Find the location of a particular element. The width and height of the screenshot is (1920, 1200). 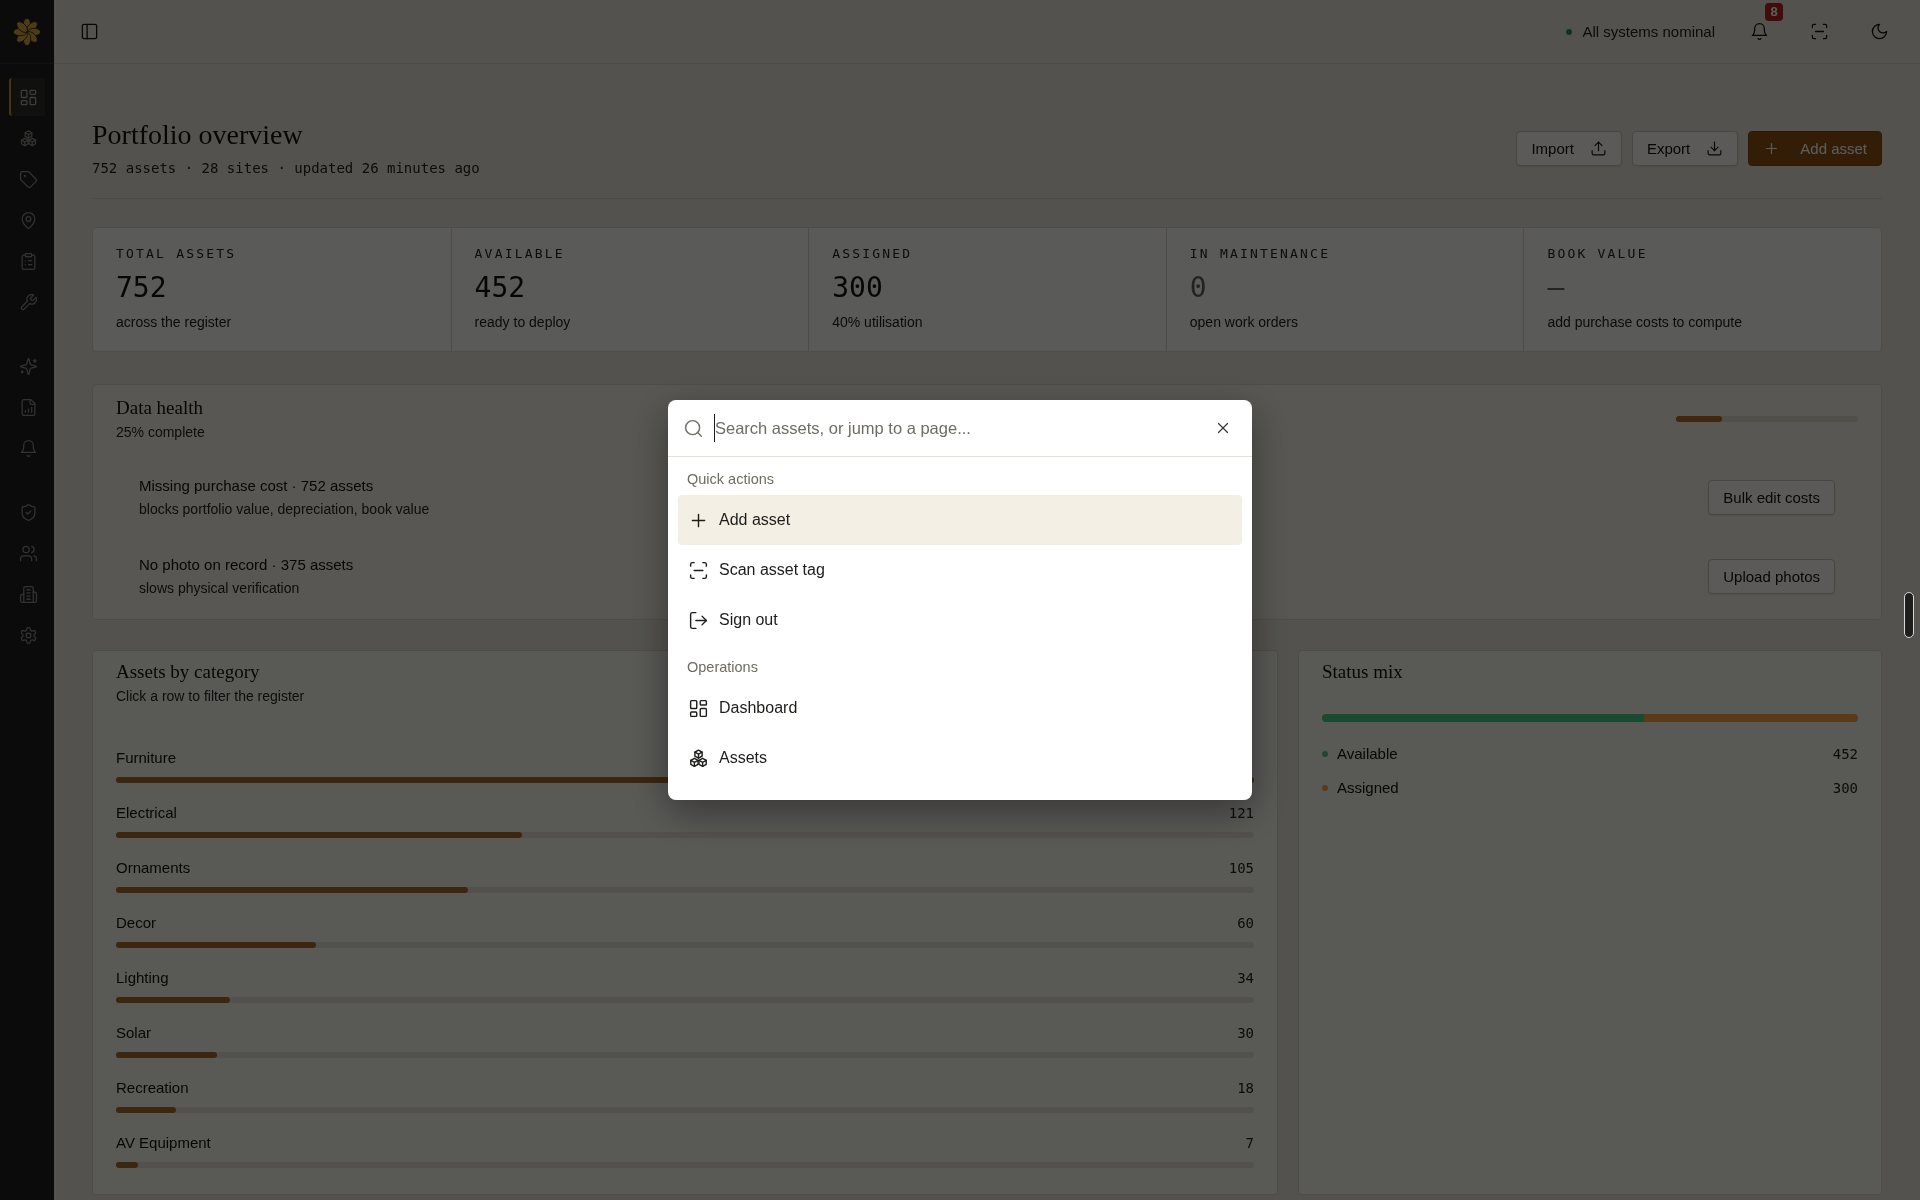

status-count: 452 is located at coordinates (1845, 754).